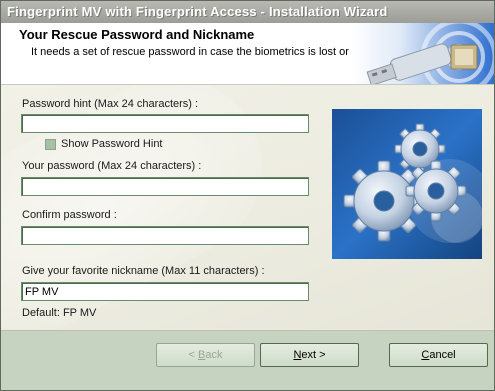 This screenshot has height=391, width=495. Describe the element at coordinates (69, 215) in the screenshot. I see `confirm-password-label: Confirm password :` at that location.